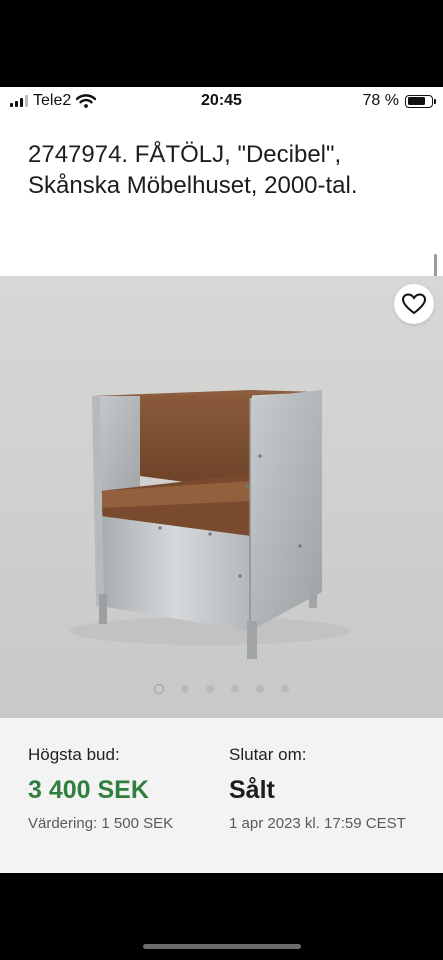 Image resolution: width=443 pixels, height=960 pixels. Describe the element at coordinates (74, 754) in the screenshot. I see `highest-bid-label: Högsta bud:` at that location.